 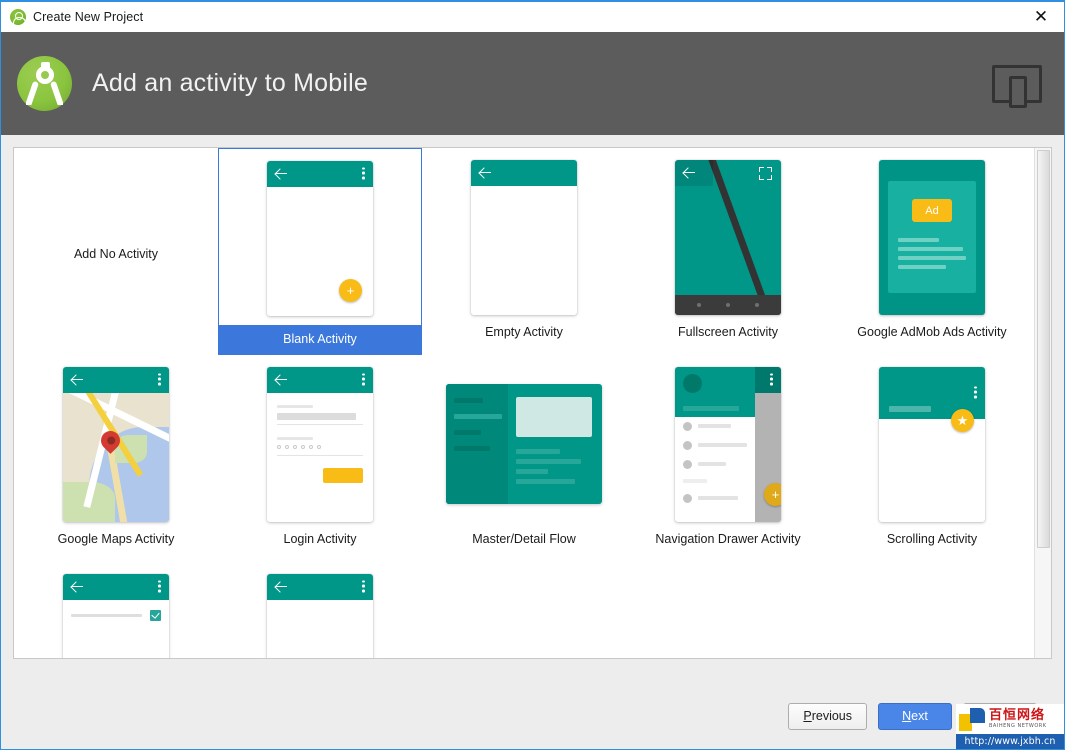 I want to click on thumbnail-empty-activity, so click(x=524, y=237).